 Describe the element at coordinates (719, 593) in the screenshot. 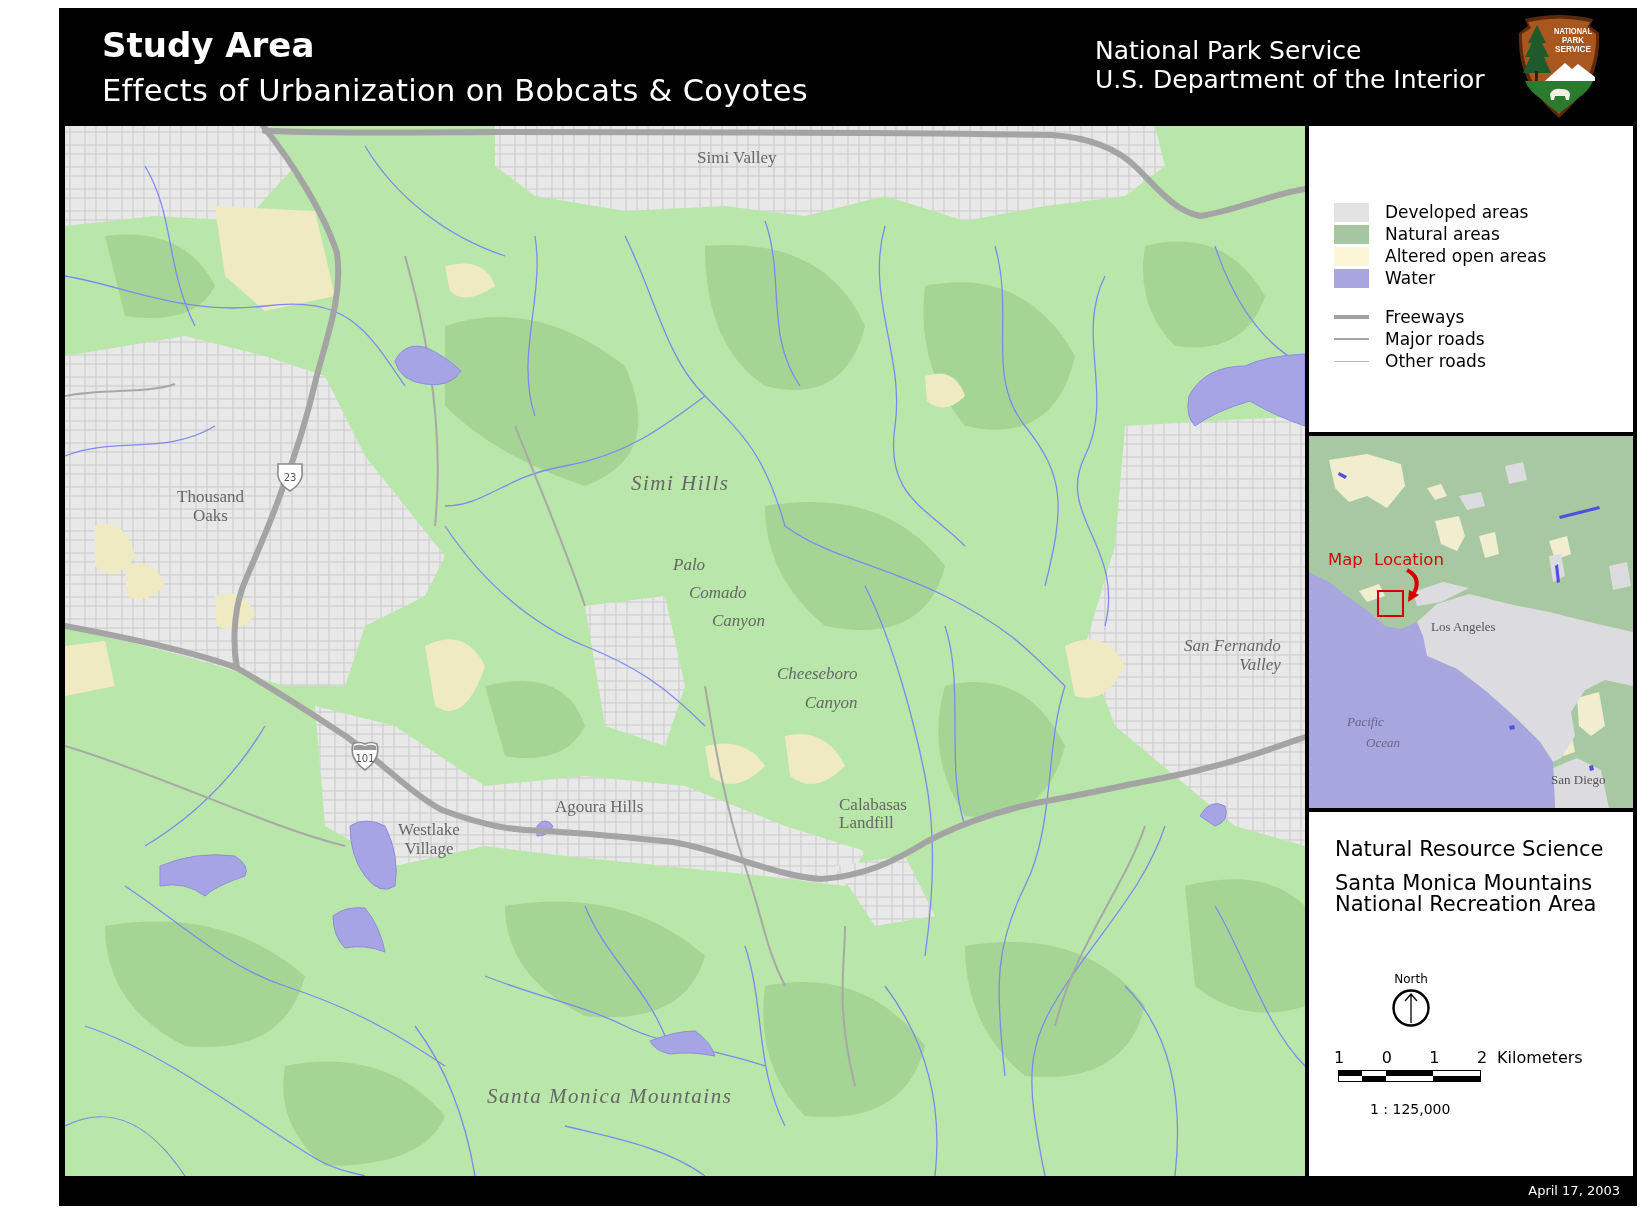

I see `place-label: Palo Comado Canyon` at that location.